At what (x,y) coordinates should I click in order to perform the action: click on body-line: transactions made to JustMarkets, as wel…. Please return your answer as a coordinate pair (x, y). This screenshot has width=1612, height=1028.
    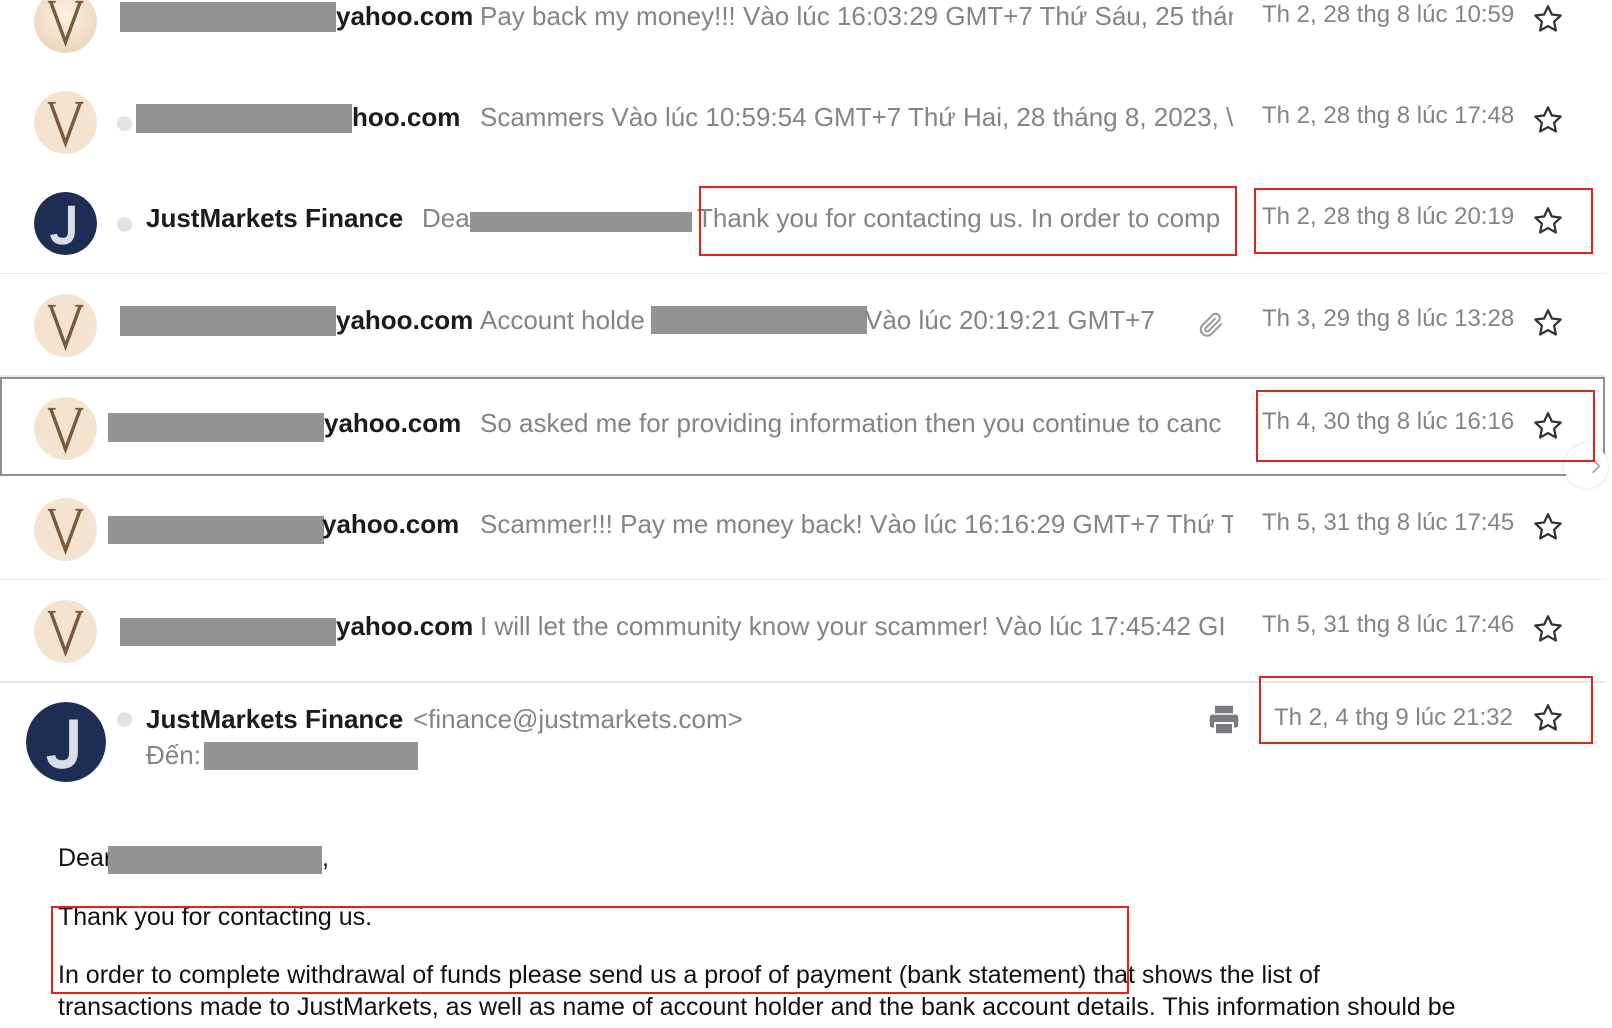
    Looking at the image, I should click on (757, 1007).